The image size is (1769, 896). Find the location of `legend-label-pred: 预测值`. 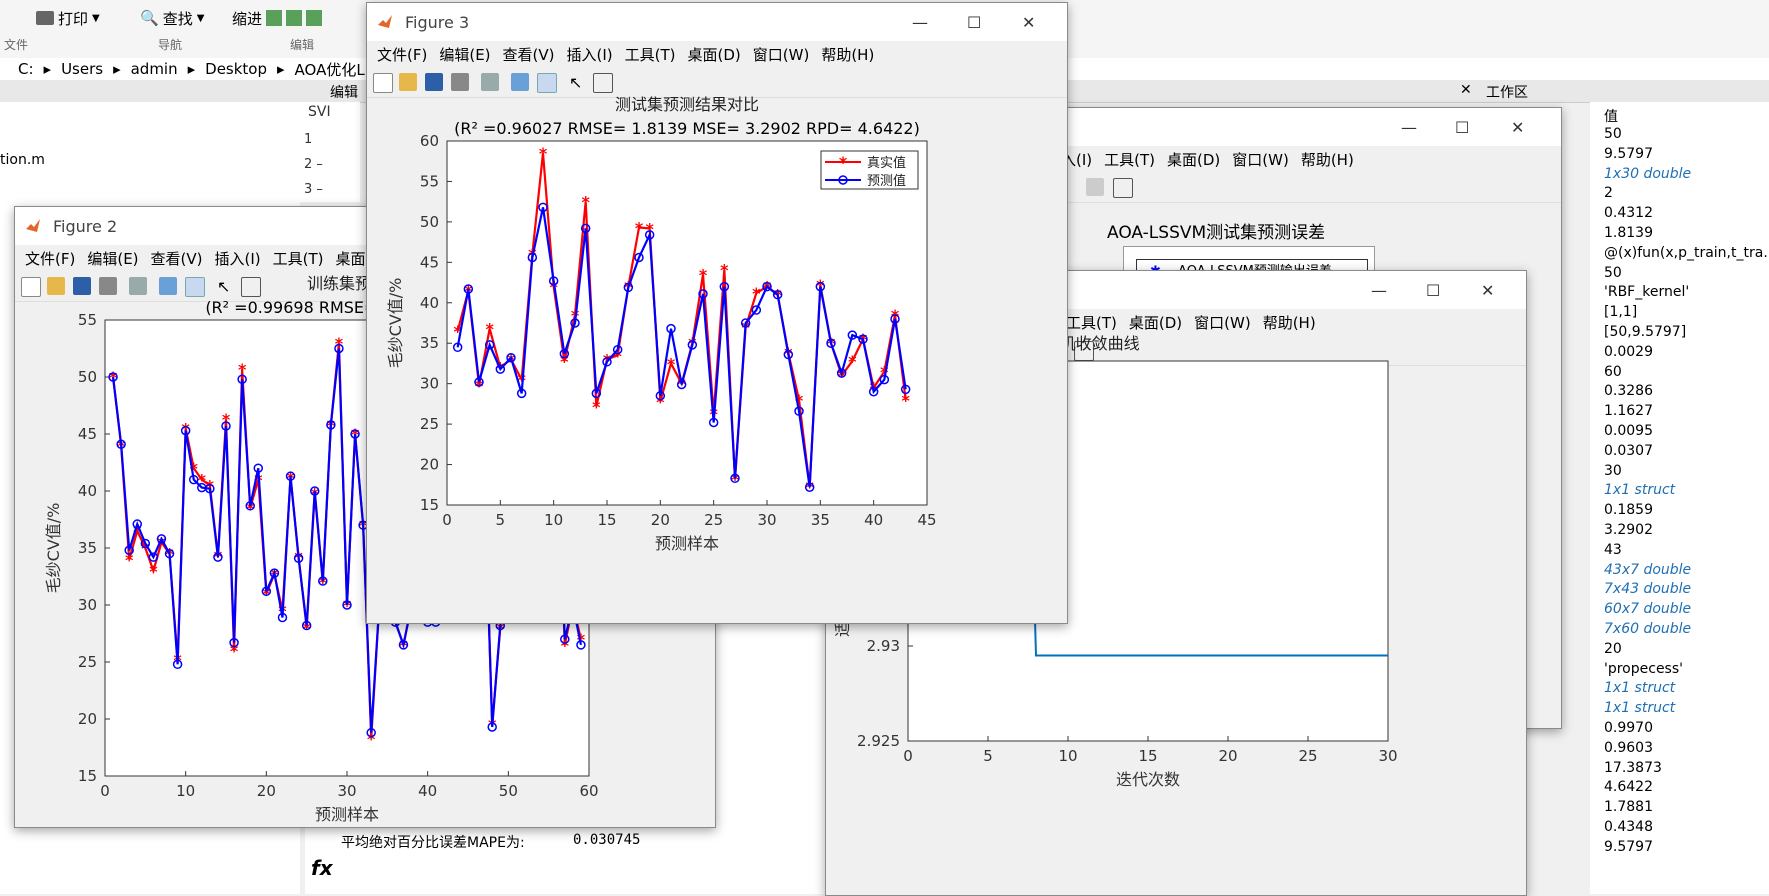

legend-label-pred: 预测值 is located at coordinates (886, 181).